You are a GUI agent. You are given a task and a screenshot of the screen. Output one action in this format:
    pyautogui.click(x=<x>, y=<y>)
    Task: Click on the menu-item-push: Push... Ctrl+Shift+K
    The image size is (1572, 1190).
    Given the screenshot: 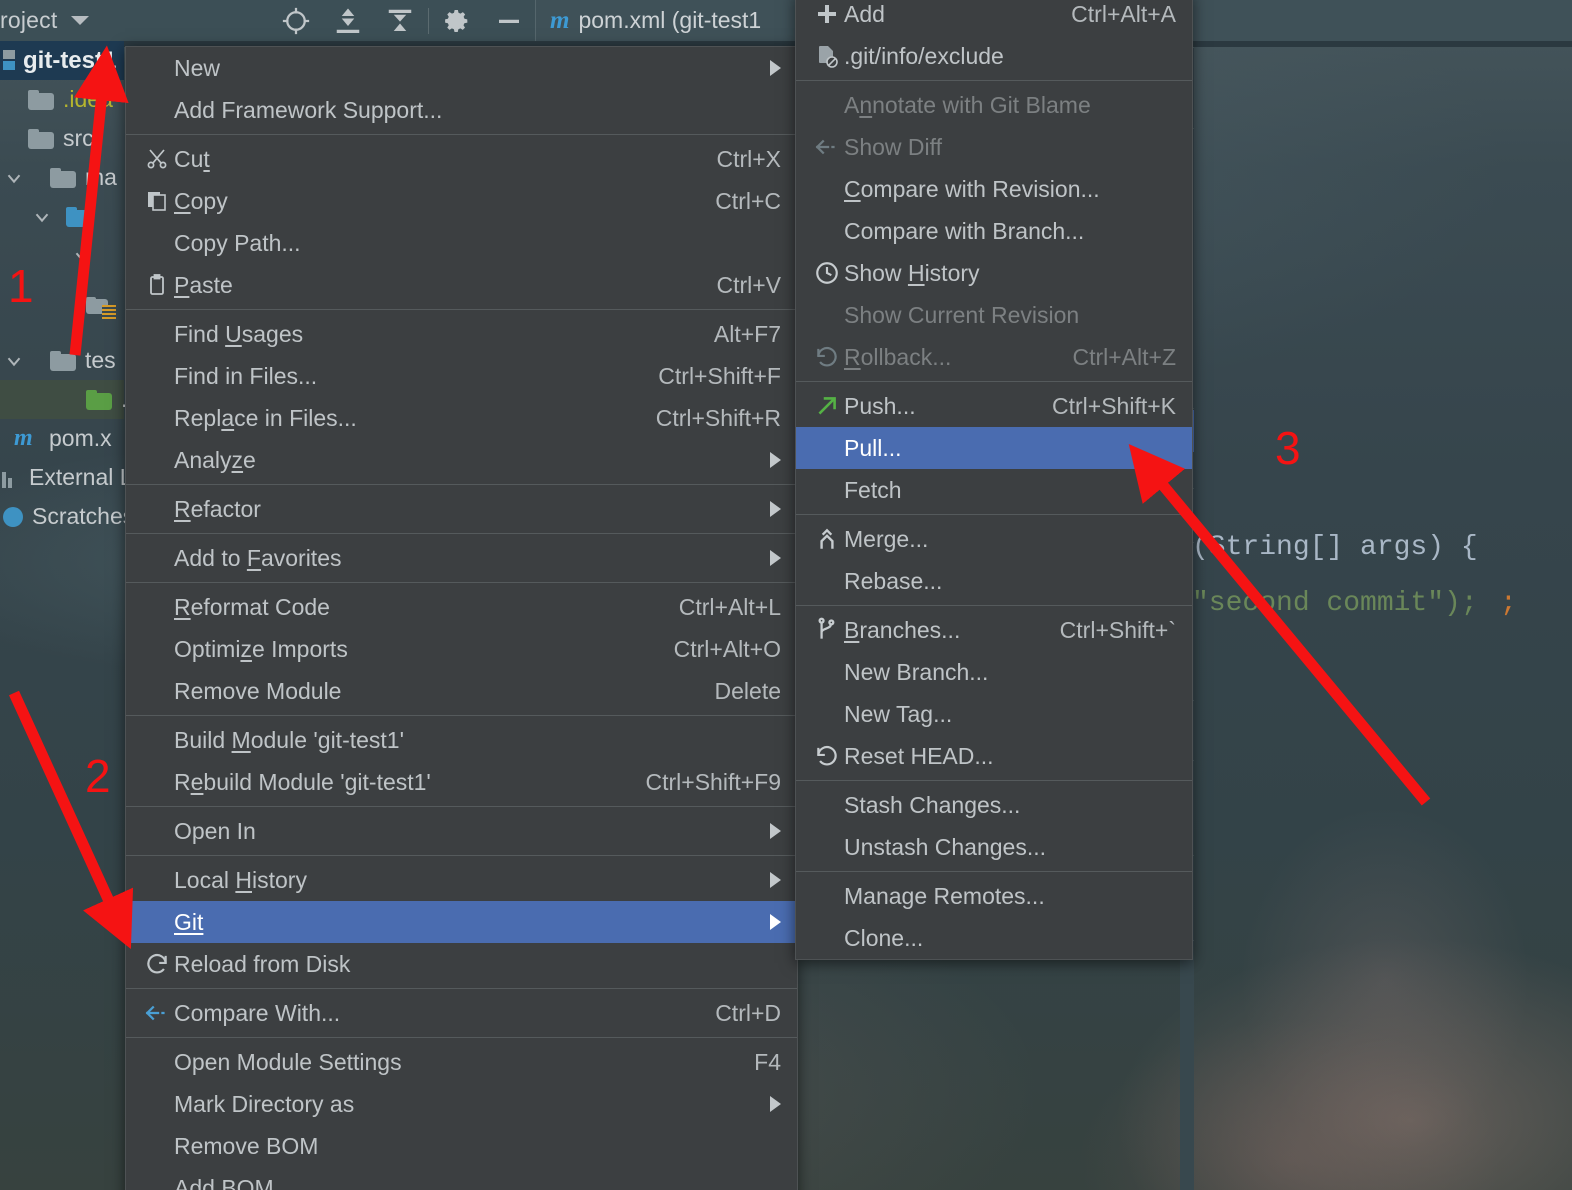 What is the action you would take?
    pyautogui.click(x=994, y=406)
    